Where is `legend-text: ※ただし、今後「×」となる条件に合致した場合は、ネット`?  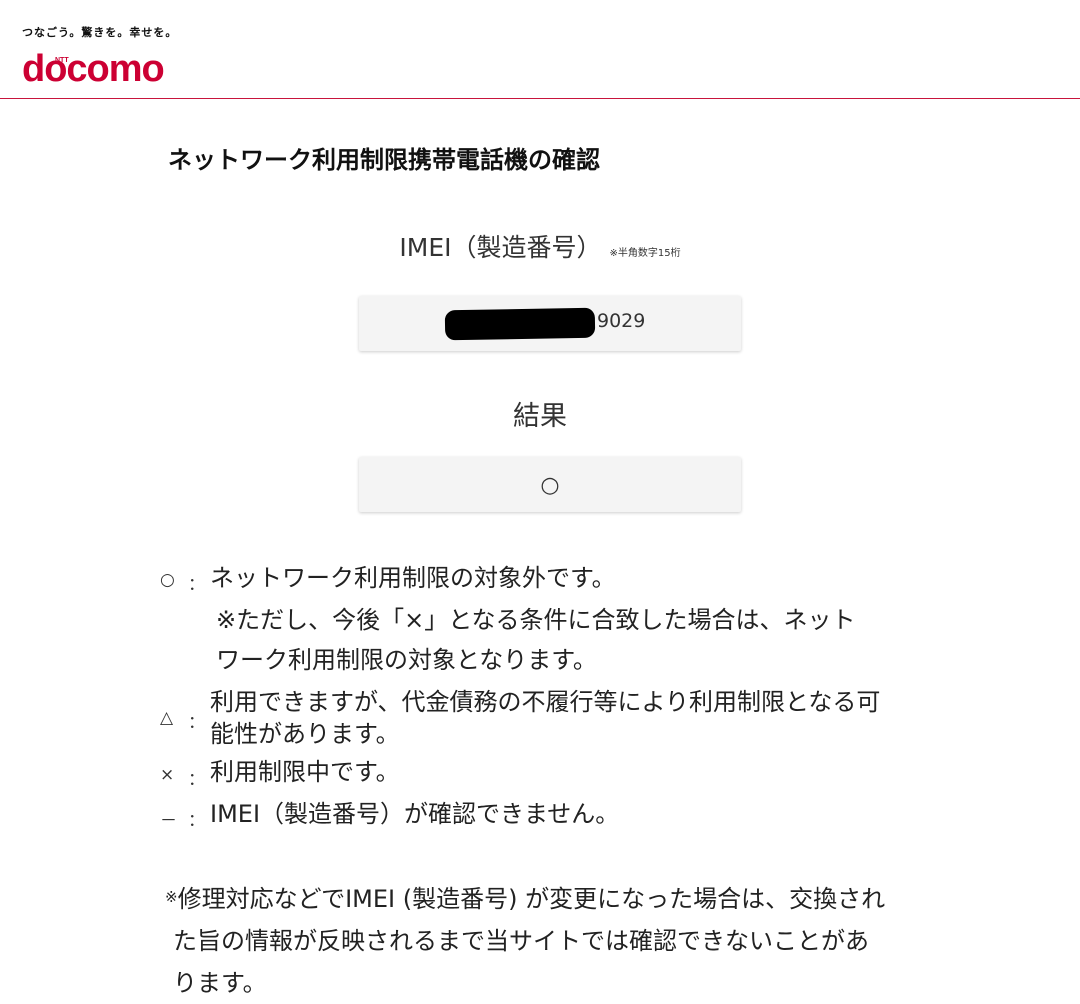
legend-text: ※ただし、今後「×」となる条件に合致した場合は、ネット is located at coordinates (536, 620).